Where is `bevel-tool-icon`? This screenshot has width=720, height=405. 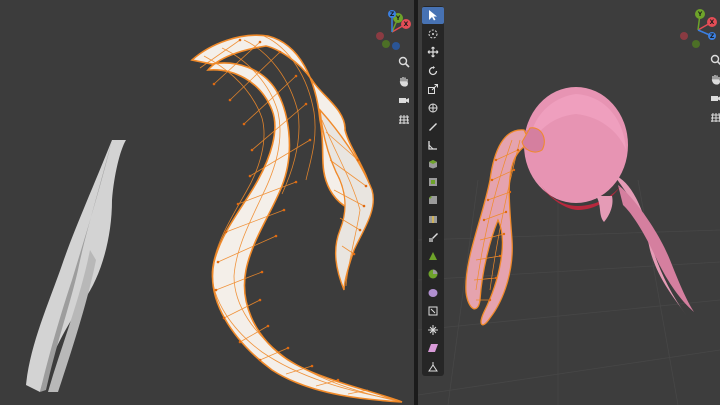
bevel-tool-icon is located at coordinates (433, 200).